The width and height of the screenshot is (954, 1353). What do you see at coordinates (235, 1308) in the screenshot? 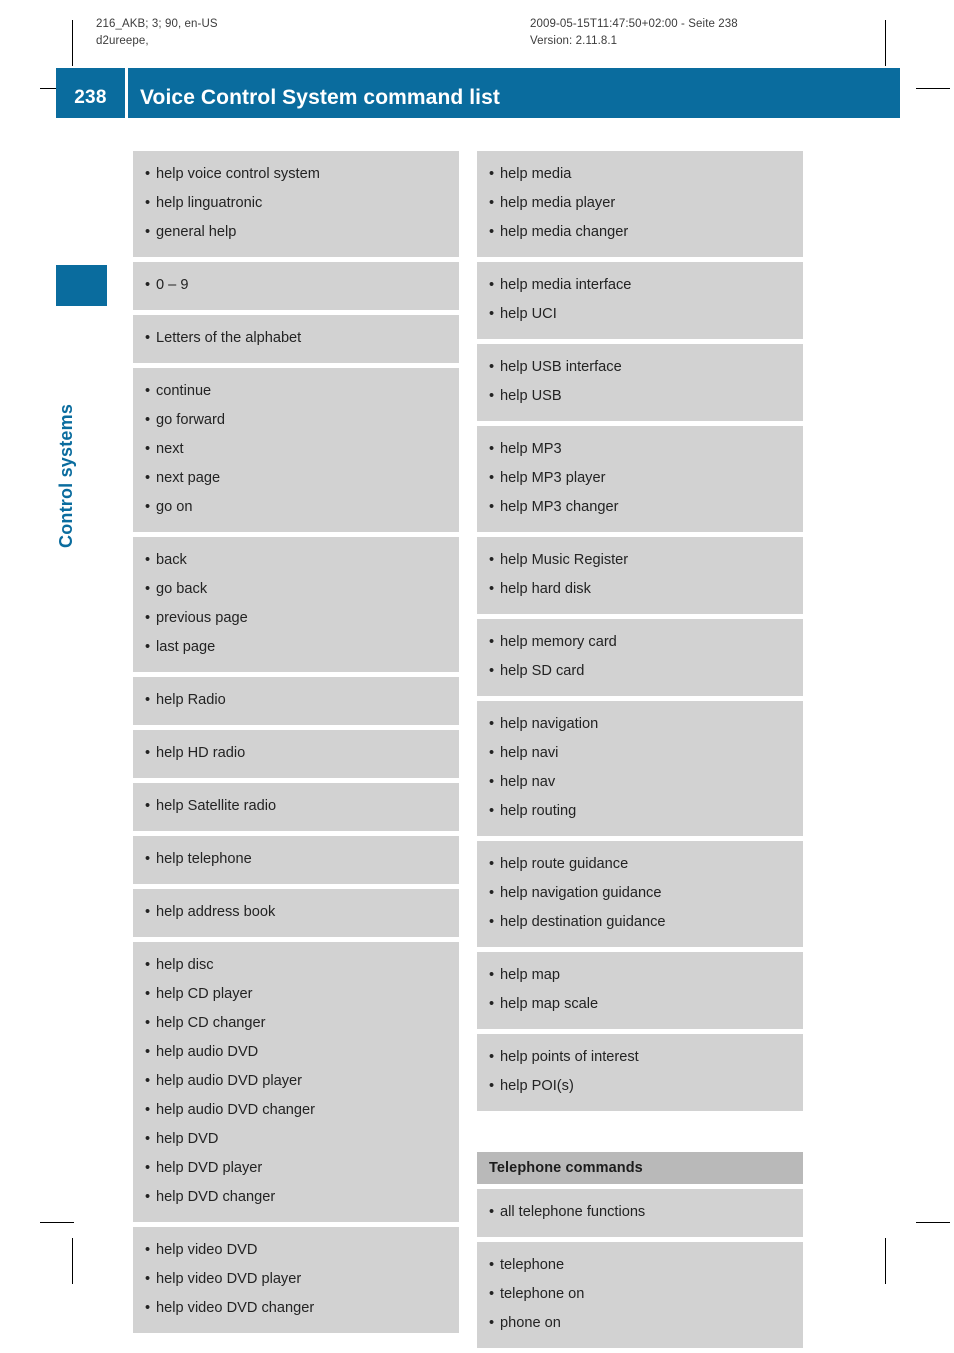
I see `command-item-label: help video DVD changer` at bounding box center [235, 1308].